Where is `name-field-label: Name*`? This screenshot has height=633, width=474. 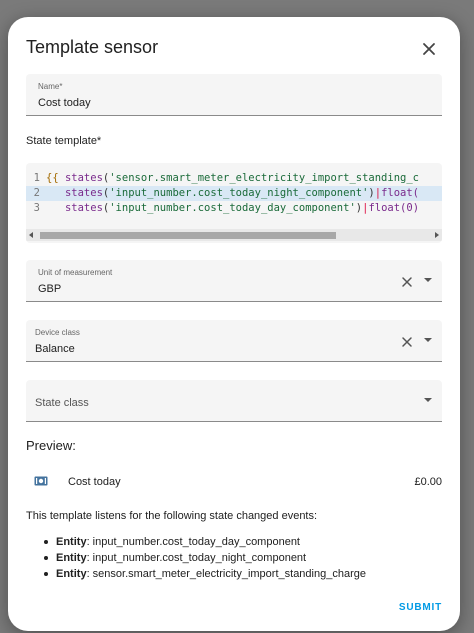
name-field-label: Name* is located at coordinates (50, 86).